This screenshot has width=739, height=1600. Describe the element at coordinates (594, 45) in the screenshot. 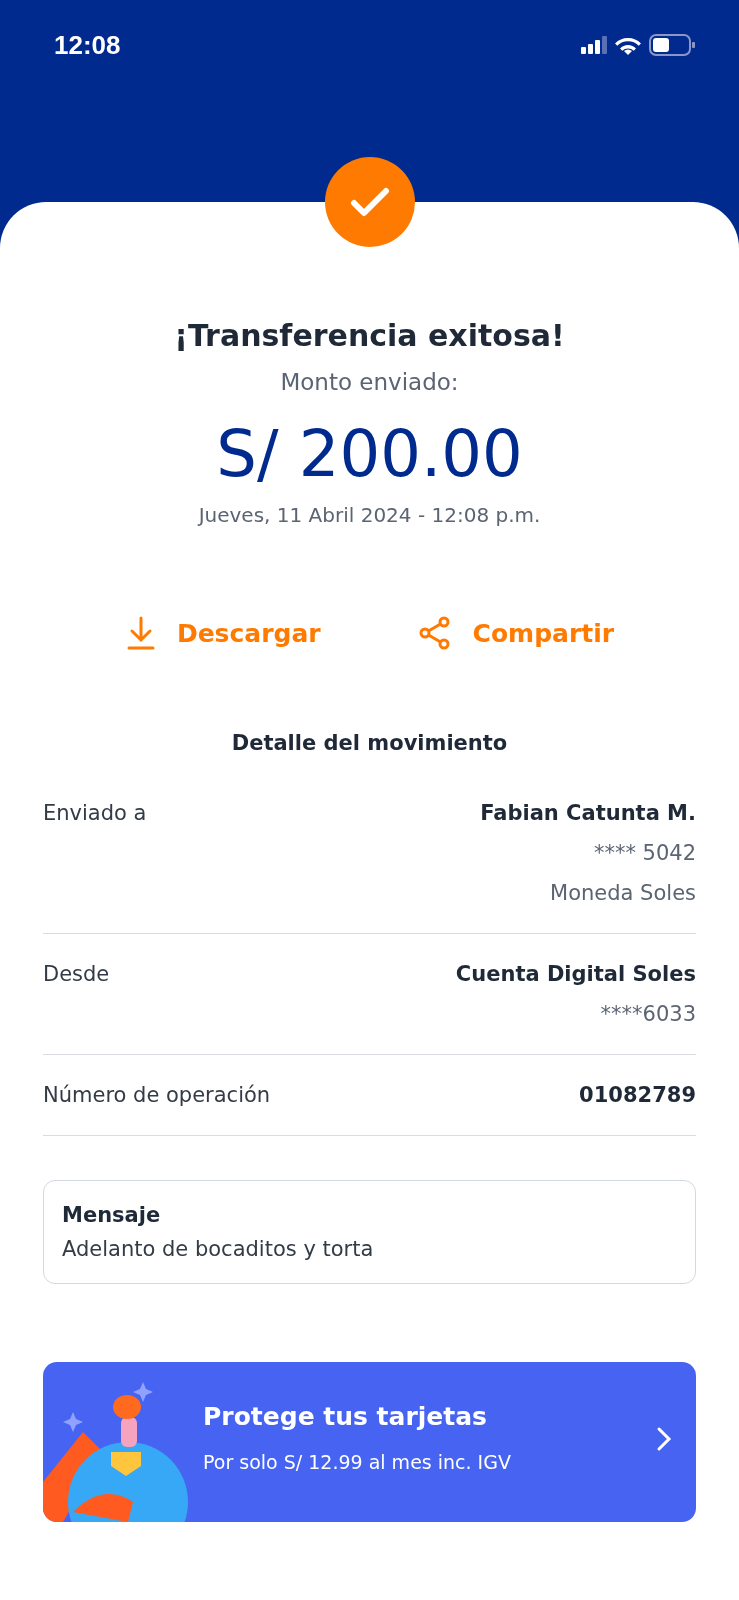

I see `signal-icon` at that location.